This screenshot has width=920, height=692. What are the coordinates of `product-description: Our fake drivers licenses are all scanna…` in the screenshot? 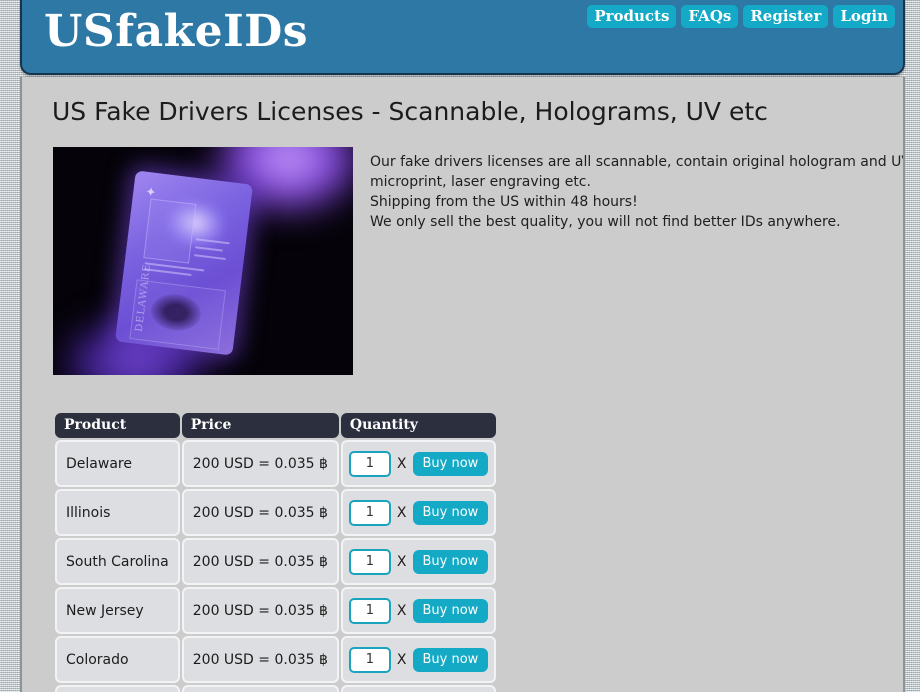 It's located at (637, 192).